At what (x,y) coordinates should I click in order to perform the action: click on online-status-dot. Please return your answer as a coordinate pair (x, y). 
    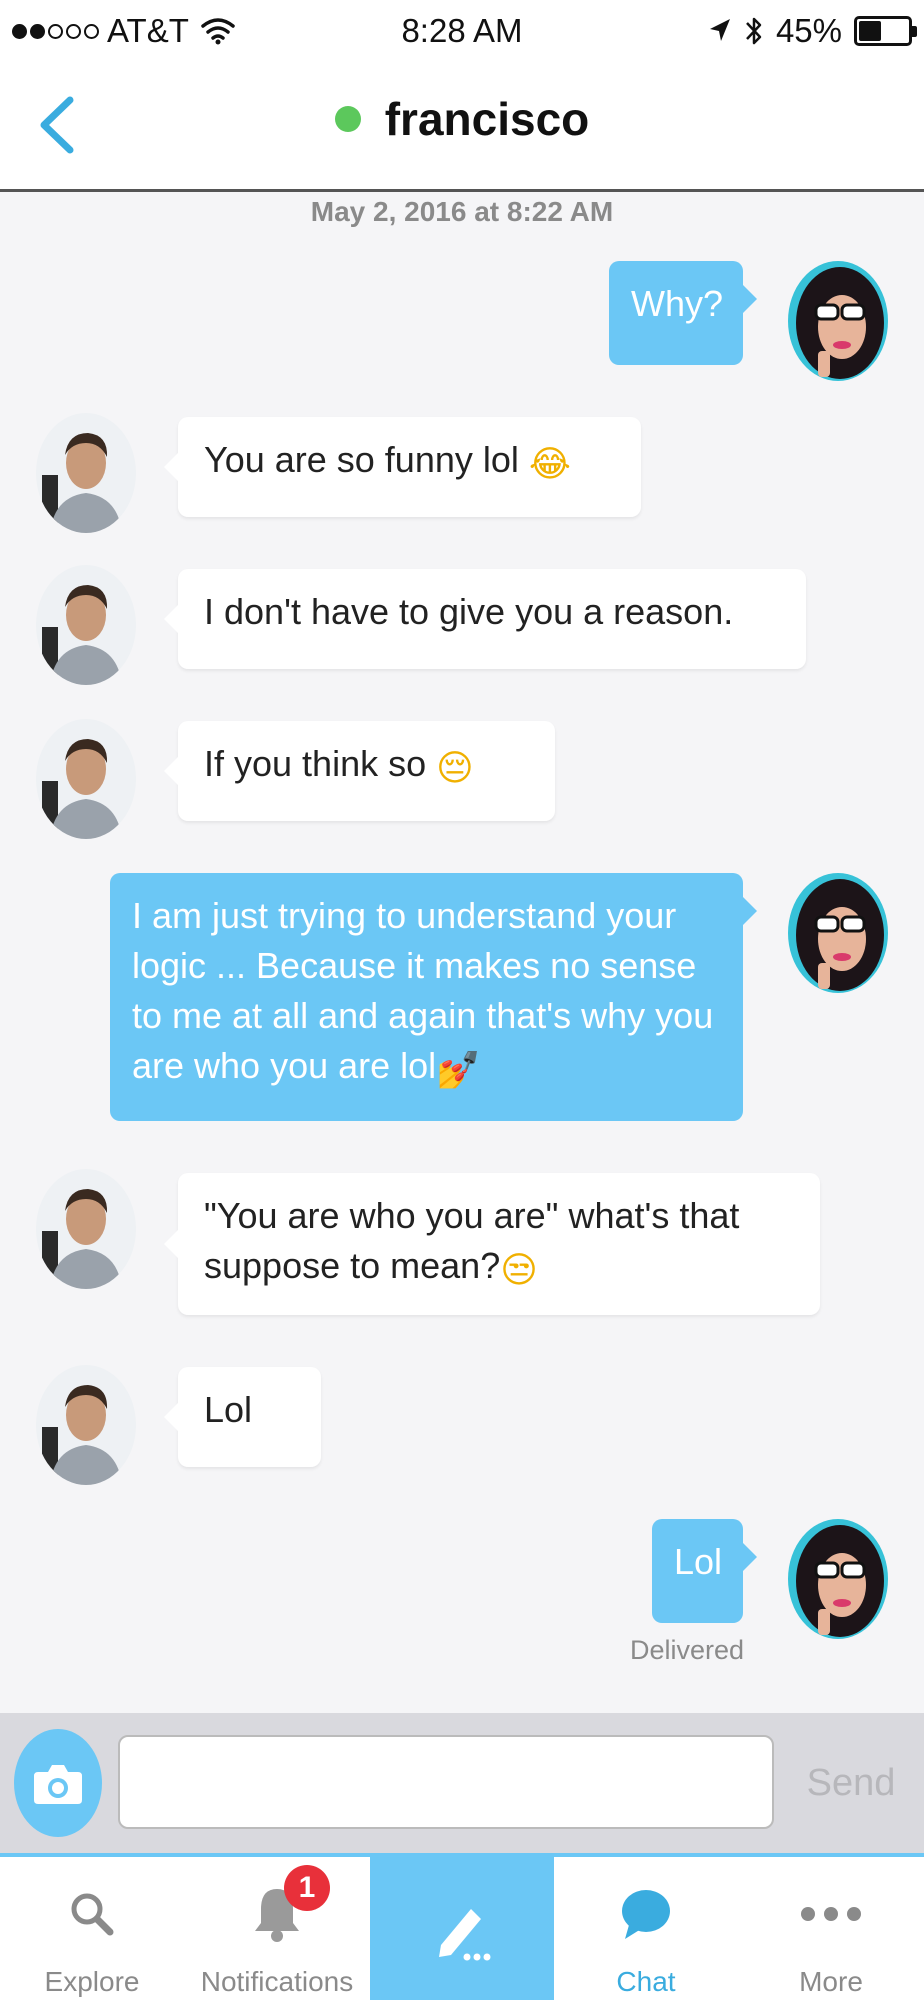
    Looking at the image, I should click on (347, 119).